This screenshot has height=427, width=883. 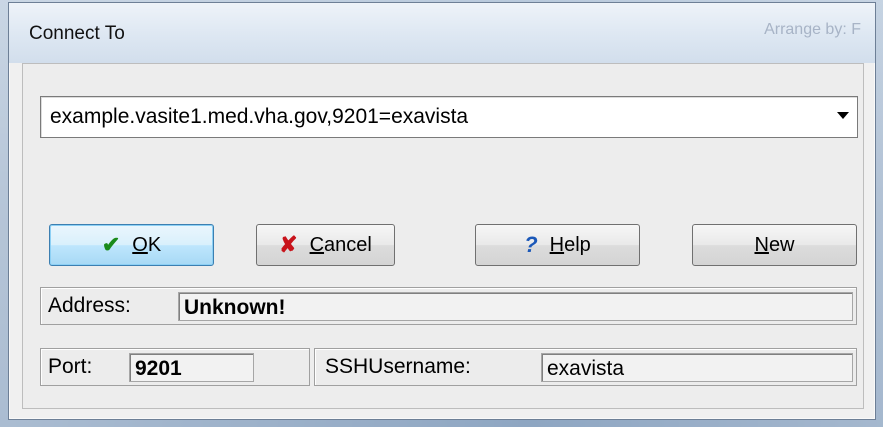 What do you see at coordinates (812, 29) in the screenshot?
I see `background-window-text: Arrange by: F` at bounding box center [812, 29].